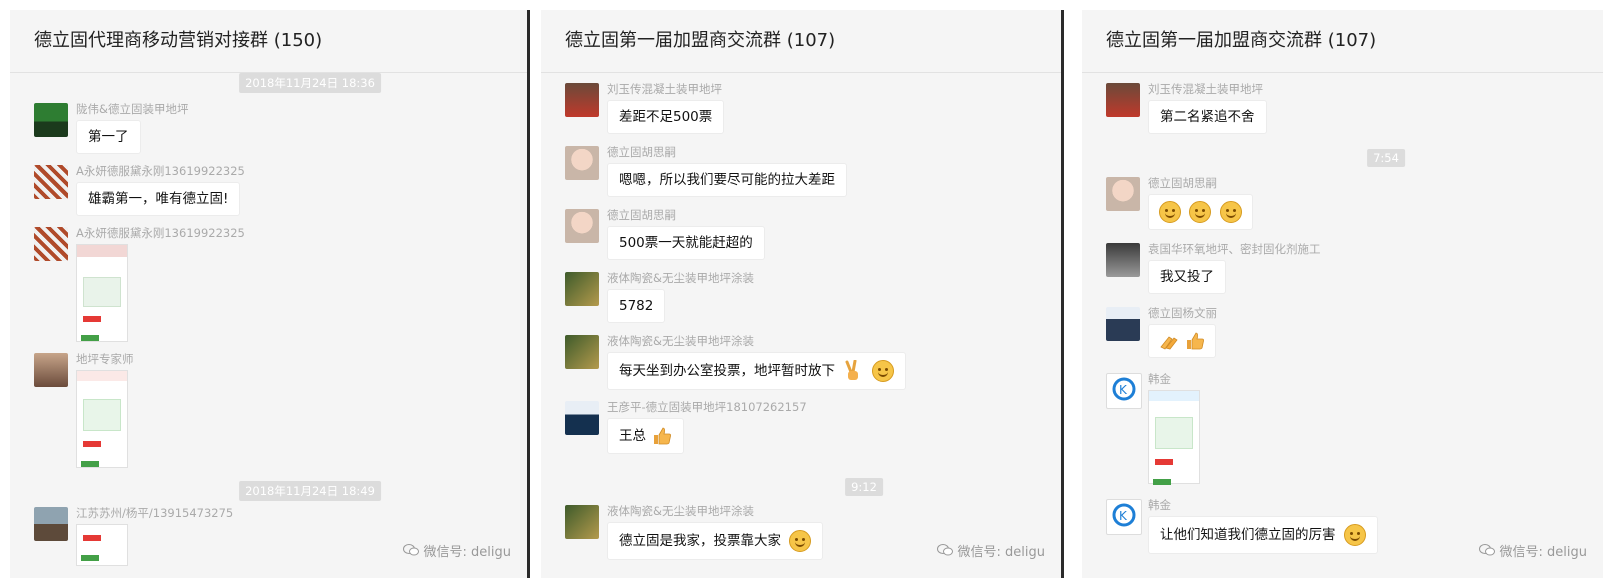 The width and height of the screenshot is (1613, 587). What do you see at coordinates (310, 491) in the screenshot?
I see `timestamp-badge: 2018年11月24日 18:49` at bounding box center [310, 491].